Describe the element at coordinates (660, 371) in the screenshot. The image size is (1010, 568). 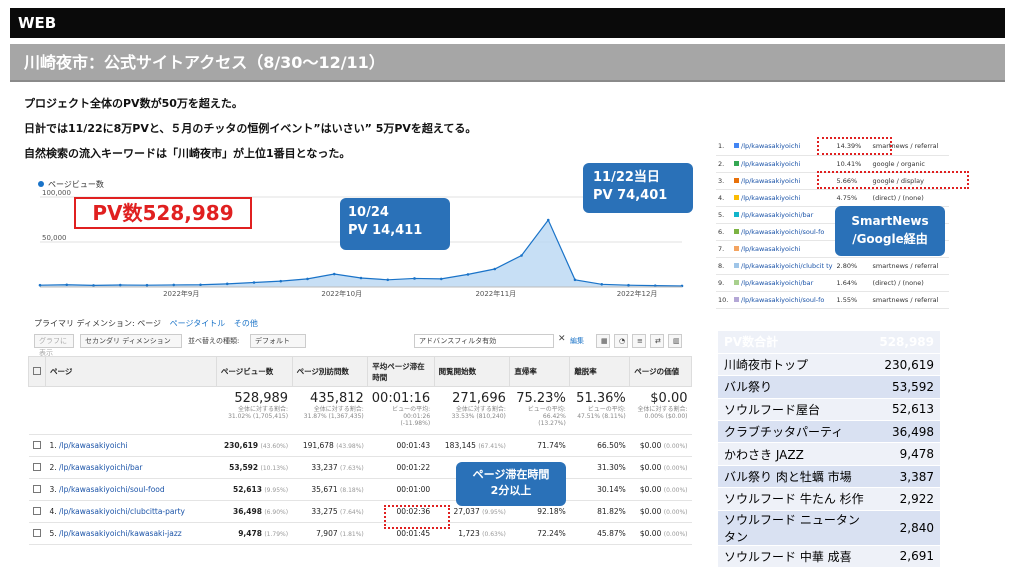
I see `col-value: ページの価値` at that location.